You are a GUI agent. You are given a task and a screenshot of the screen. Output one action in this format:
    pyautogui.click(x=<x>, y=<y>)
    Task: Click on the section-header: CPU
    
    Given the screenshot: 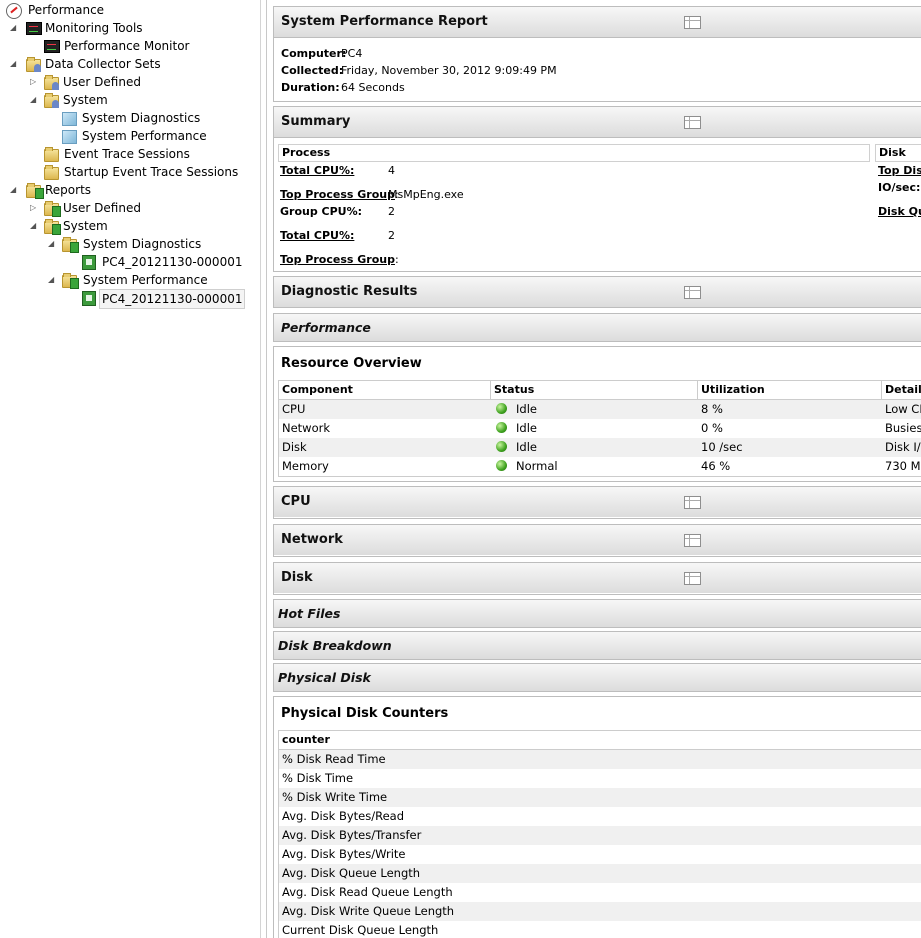 What is the action you would take?
    pyautogui.click(x=597, y=502)
    